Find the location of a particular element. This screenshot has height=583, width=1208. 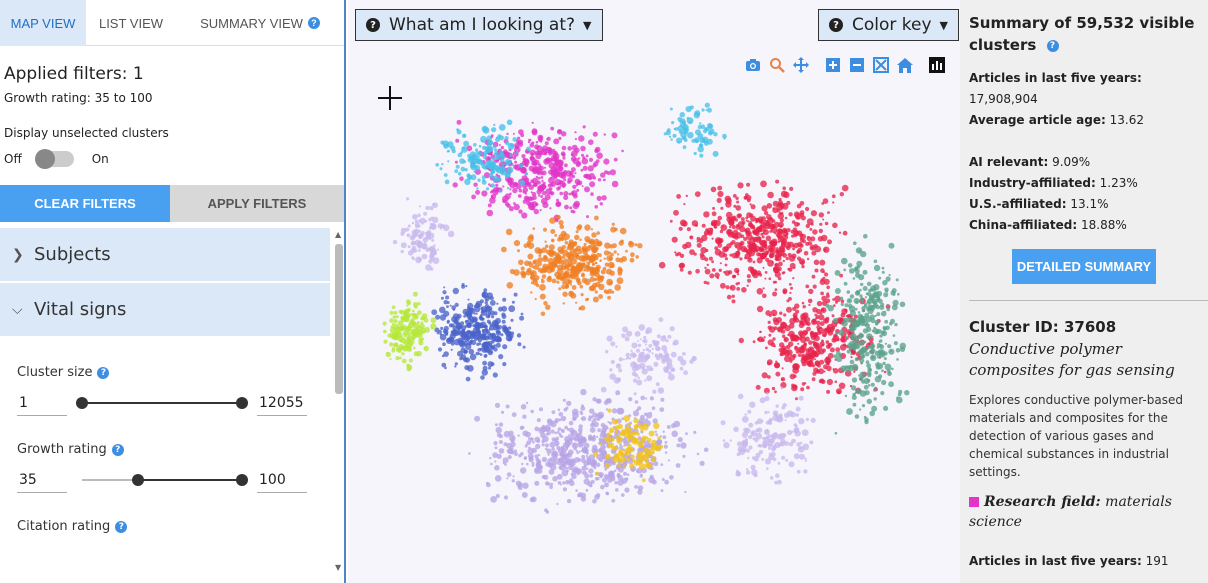

cluster-size-slider is located at coordinates (162, 403).